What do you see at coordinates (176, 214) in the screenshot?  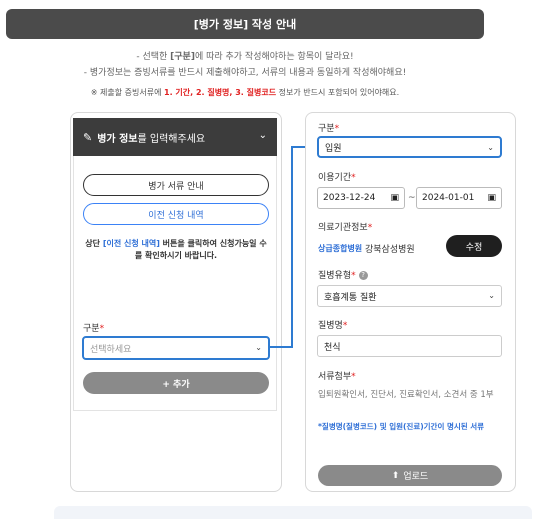 I see `previous-requests-button: 이전 신청 내역` at bounding box center [176, 214].